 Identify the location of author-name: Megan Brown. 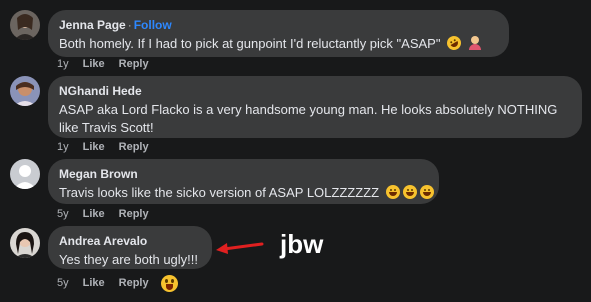
(98, 174).